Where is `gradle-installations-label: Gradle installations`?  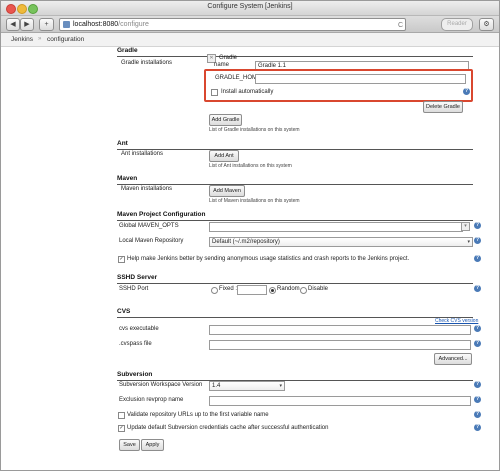
gradle-installations-label: Gradle installations is located at coordinates (147, 63).